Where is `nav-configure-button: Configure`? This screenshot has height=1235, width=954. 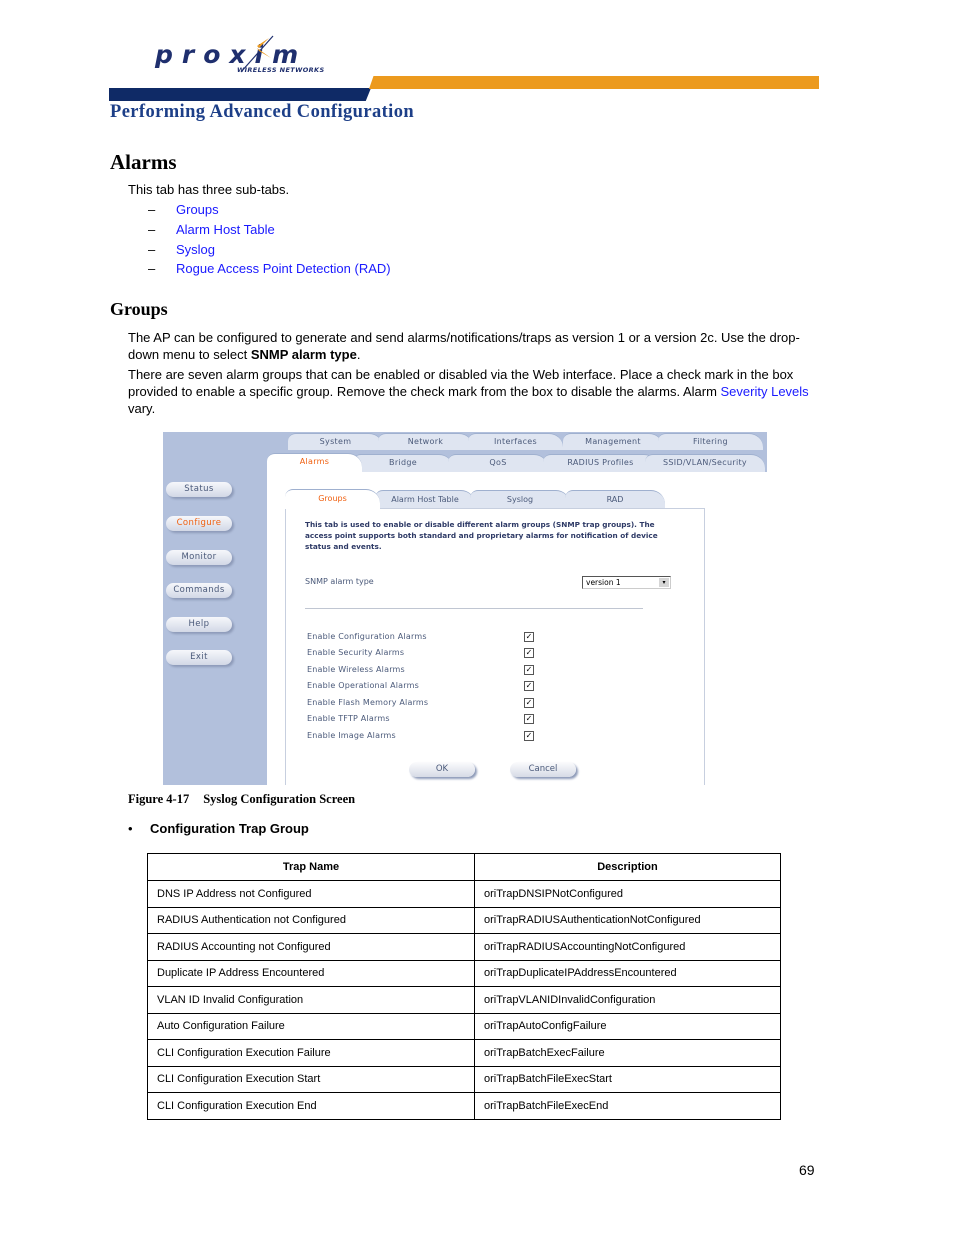 nav-configure-button: Configure is located at coordinates (199, 523).